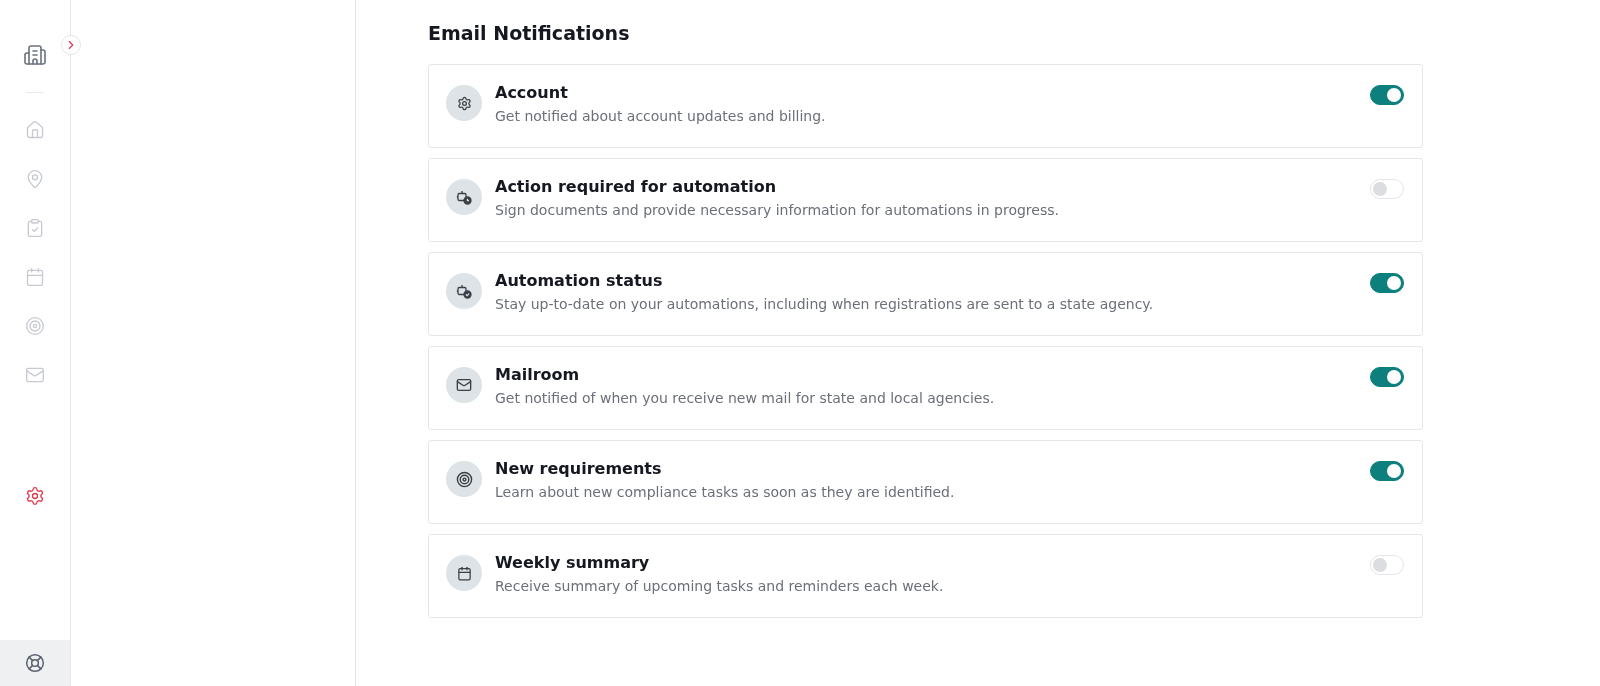 The width and height of the screenshot is (1600, 686). What do you see at coordinates (35, 228) in the screenshot?
I see `clipboard-check-icon` at bounding box center [35, 228].